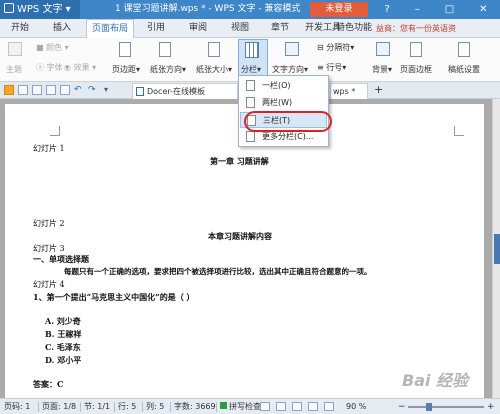  I want to click on slide-label-4: 幻灯片 4, so click(49, 284).